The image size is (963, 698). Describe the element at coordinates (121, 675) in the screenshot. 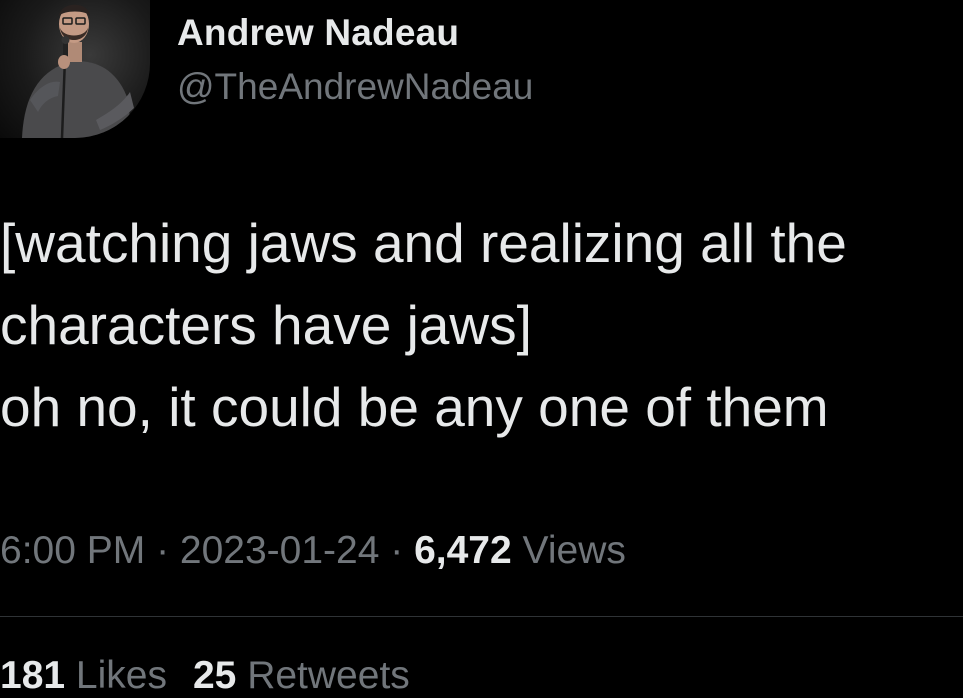

I see `likes-label: Likes` at that location.